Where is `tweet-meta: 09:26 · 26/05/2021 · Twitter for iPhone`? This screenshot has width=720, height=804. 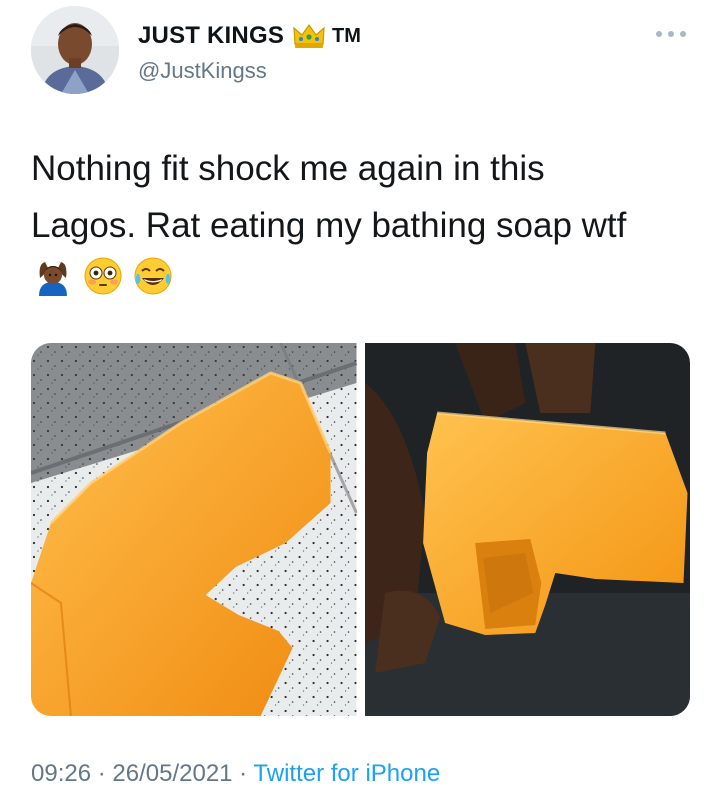
tweet-meta: 09:26 · 26/05/2021 · Twitter for iPhone is located at coordinates (235, 774).